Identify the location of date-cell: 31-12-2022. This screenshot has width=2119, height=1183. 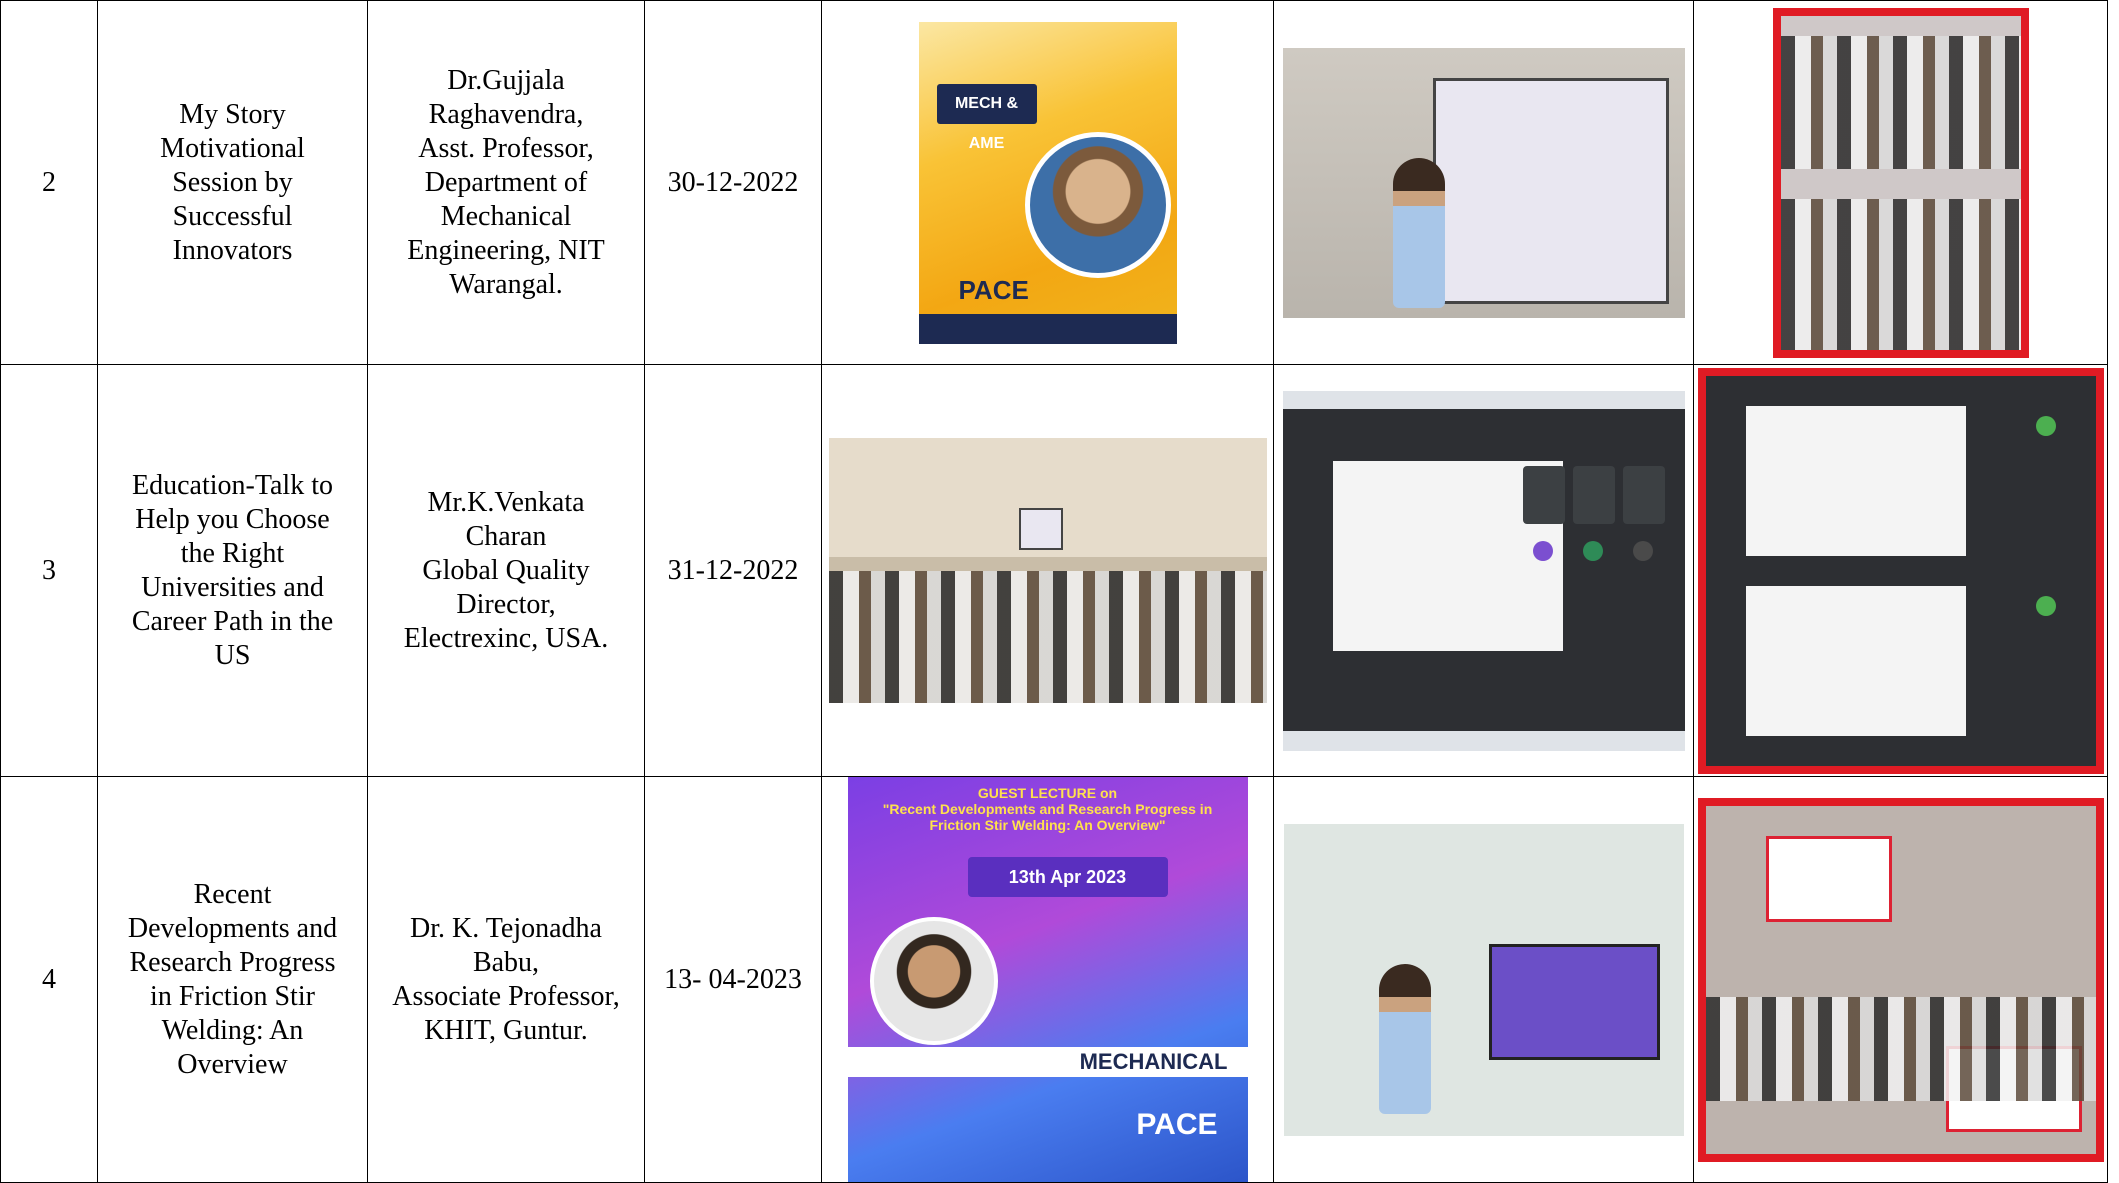
(733, 570).